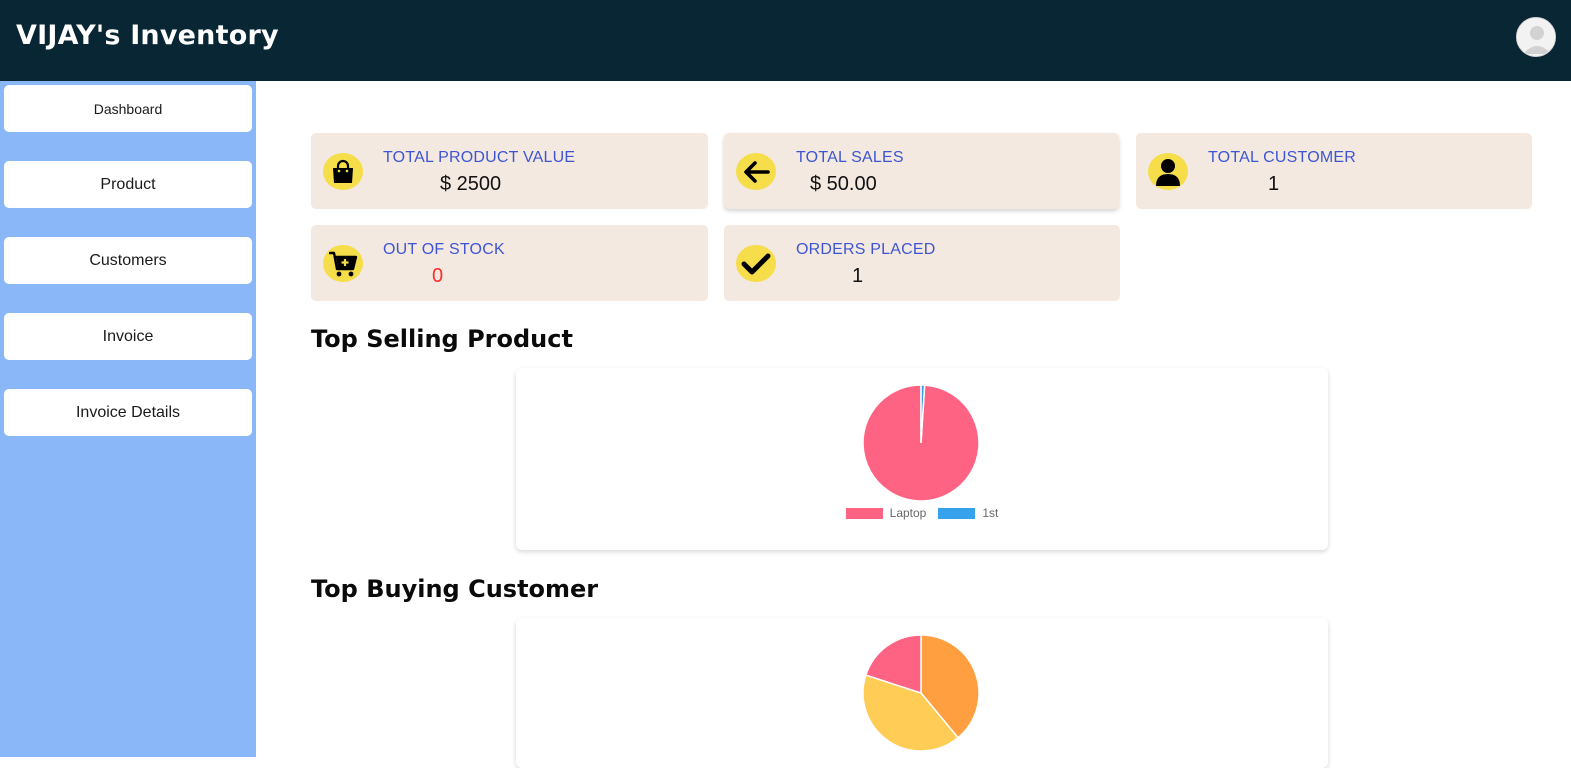  What do you see at coordinates (128, 108) in the screenshot?
I see `sidebar-item-dashboard: Dashboard` at bounding box center [128, 108].